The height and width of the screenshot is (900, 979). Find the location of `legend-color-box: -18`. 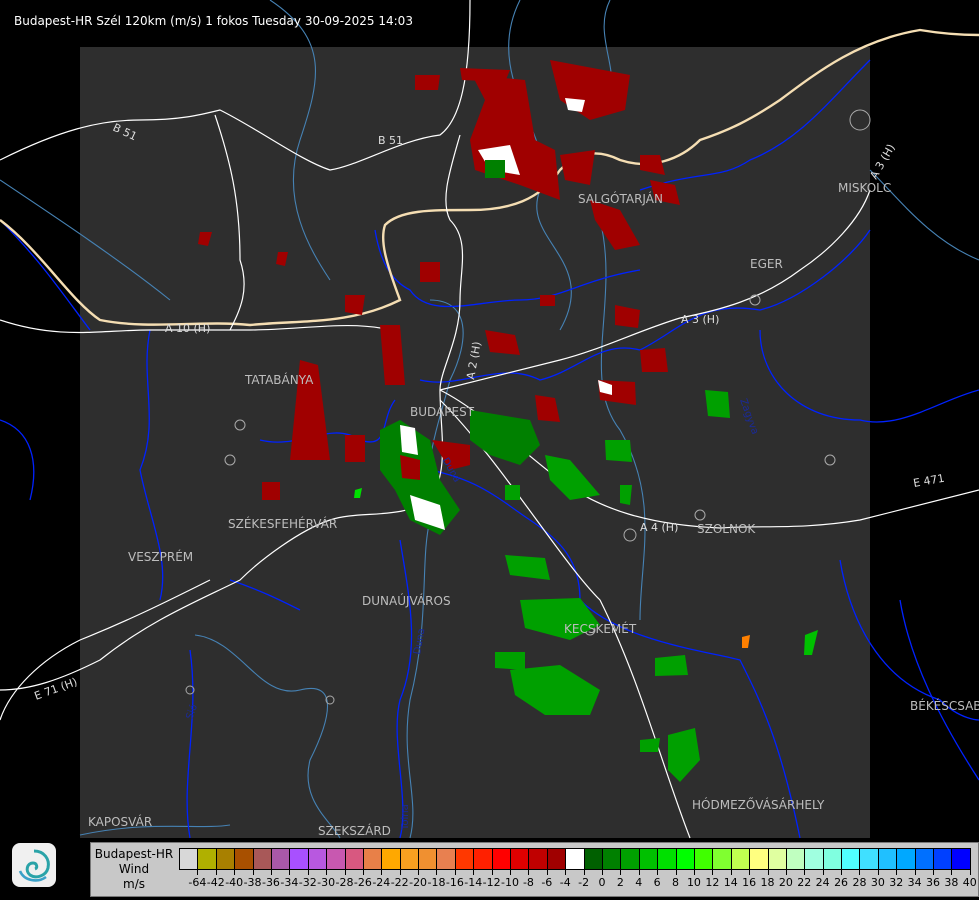

legend-color-box: -18 is located at coordinates (432, 869).